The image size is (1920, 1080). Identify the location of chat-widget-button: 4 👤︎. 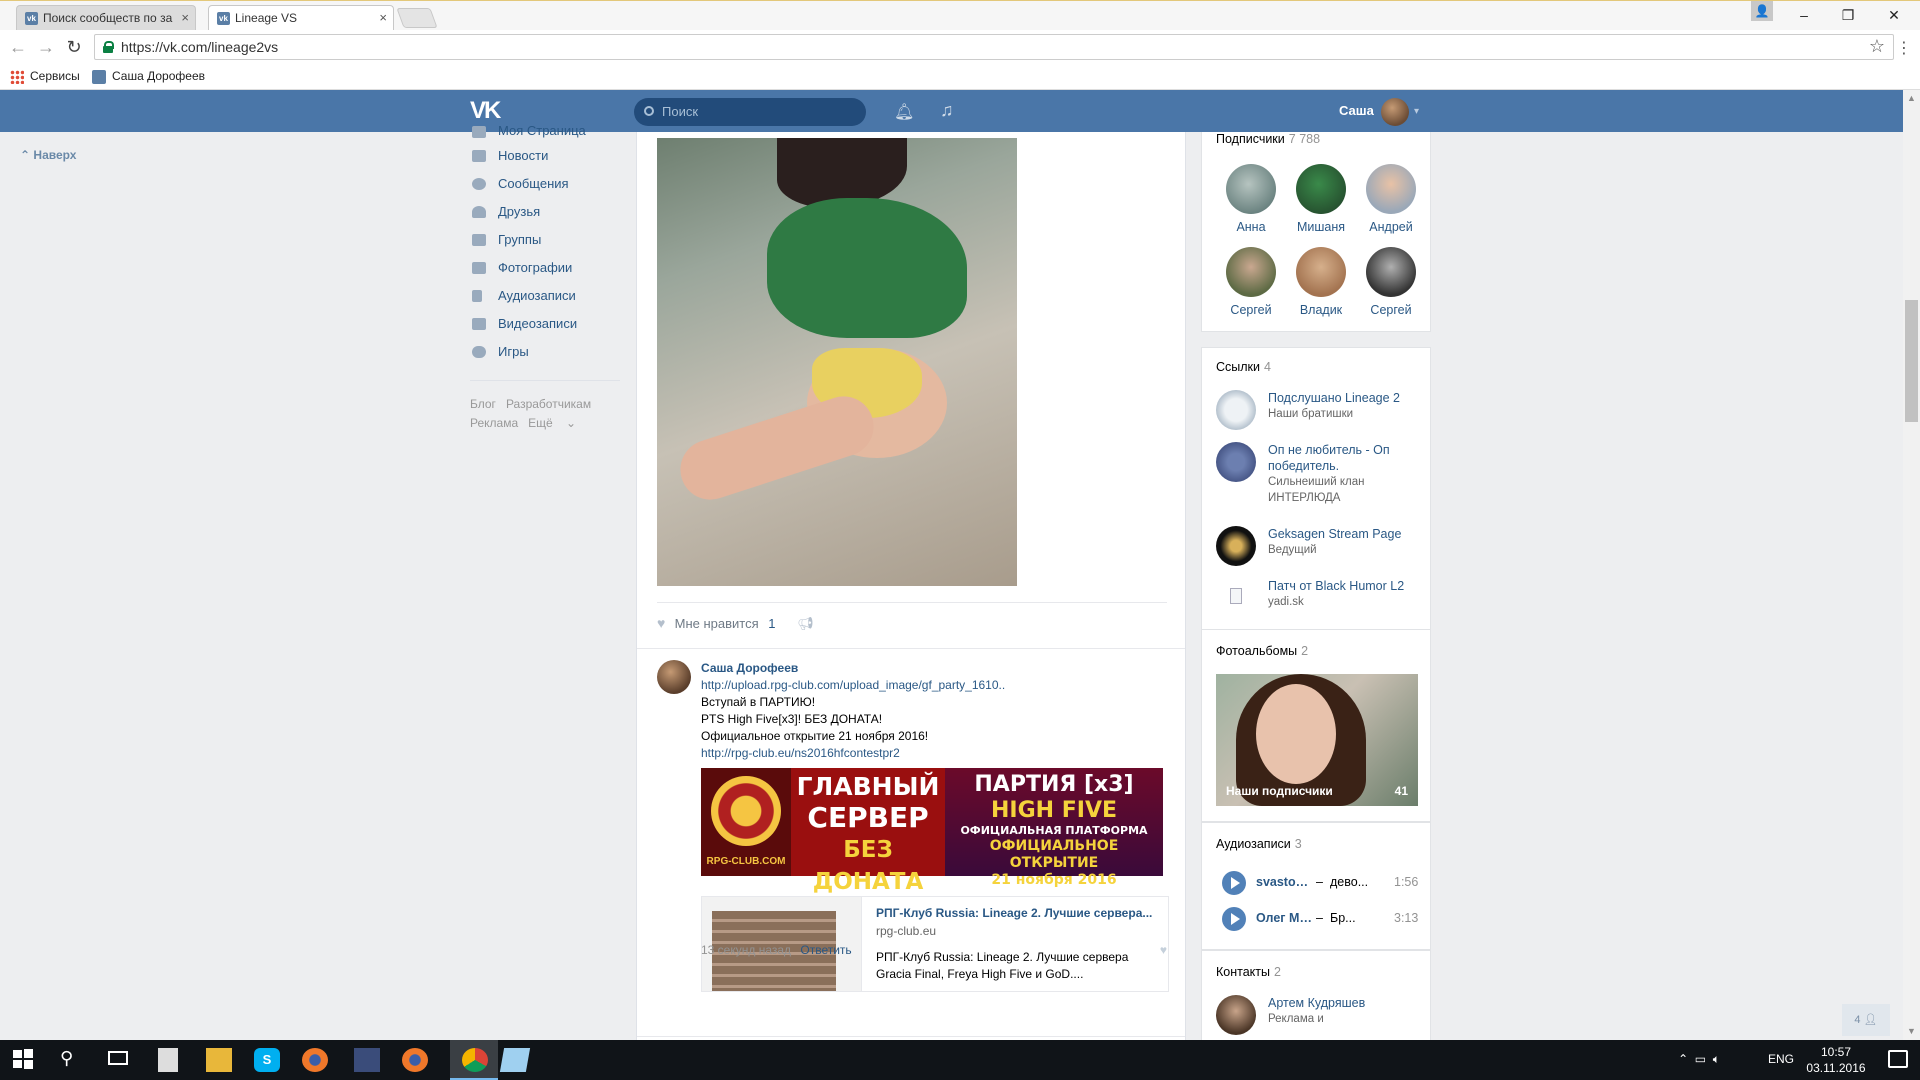
(1866, 1020).